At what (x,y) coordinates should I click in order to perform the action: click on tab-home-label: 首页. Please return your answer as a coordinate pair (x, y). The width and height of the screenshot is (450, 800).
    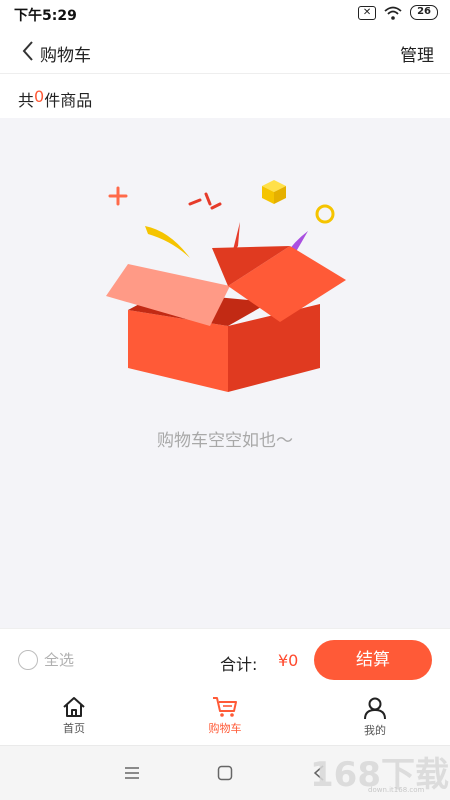
    Looking at the image, I should click on (74, 728).